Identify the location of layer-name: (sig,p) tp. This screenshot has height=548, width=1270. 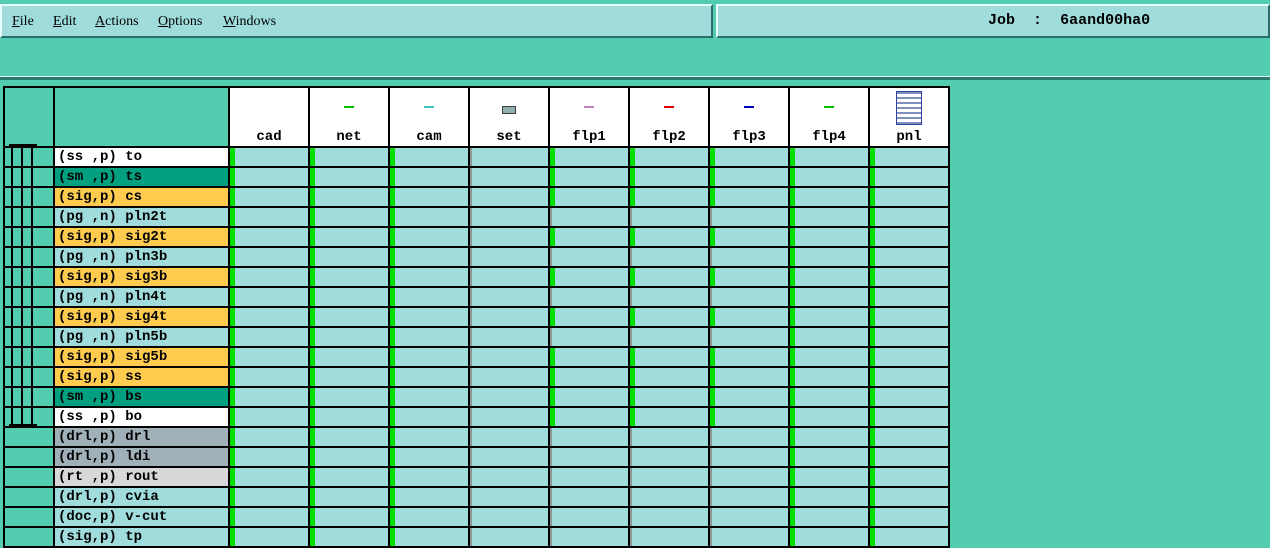
(141, 537).